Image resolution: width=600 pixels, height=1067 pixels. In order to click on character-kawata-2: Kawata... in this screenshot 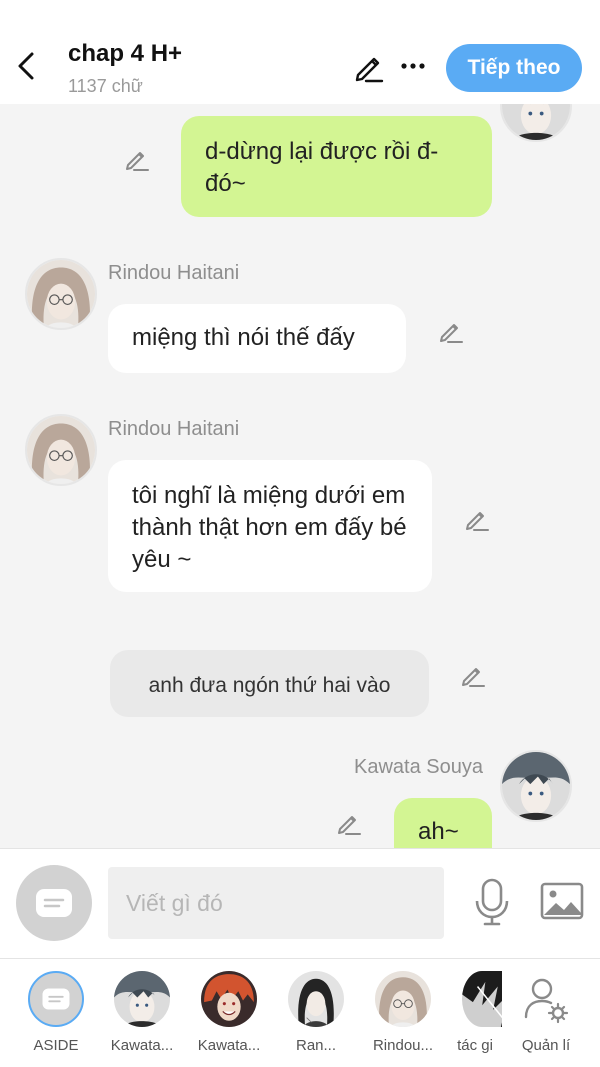, I will do `click(229, 1012)`.